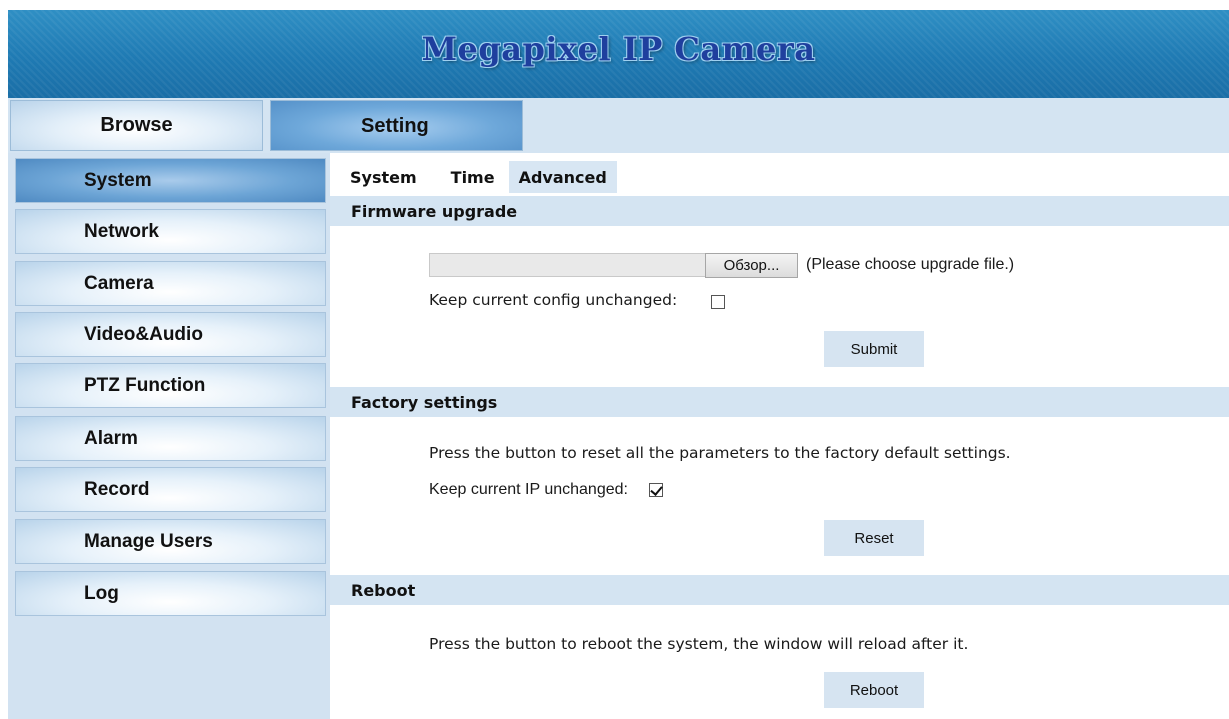 The width and height of the screenshot is (1229, 719). Describe the element at coordinates (170, 385) in the screenshot. I see `sidebar-item-ptz-function: PTZ Function` at that location.